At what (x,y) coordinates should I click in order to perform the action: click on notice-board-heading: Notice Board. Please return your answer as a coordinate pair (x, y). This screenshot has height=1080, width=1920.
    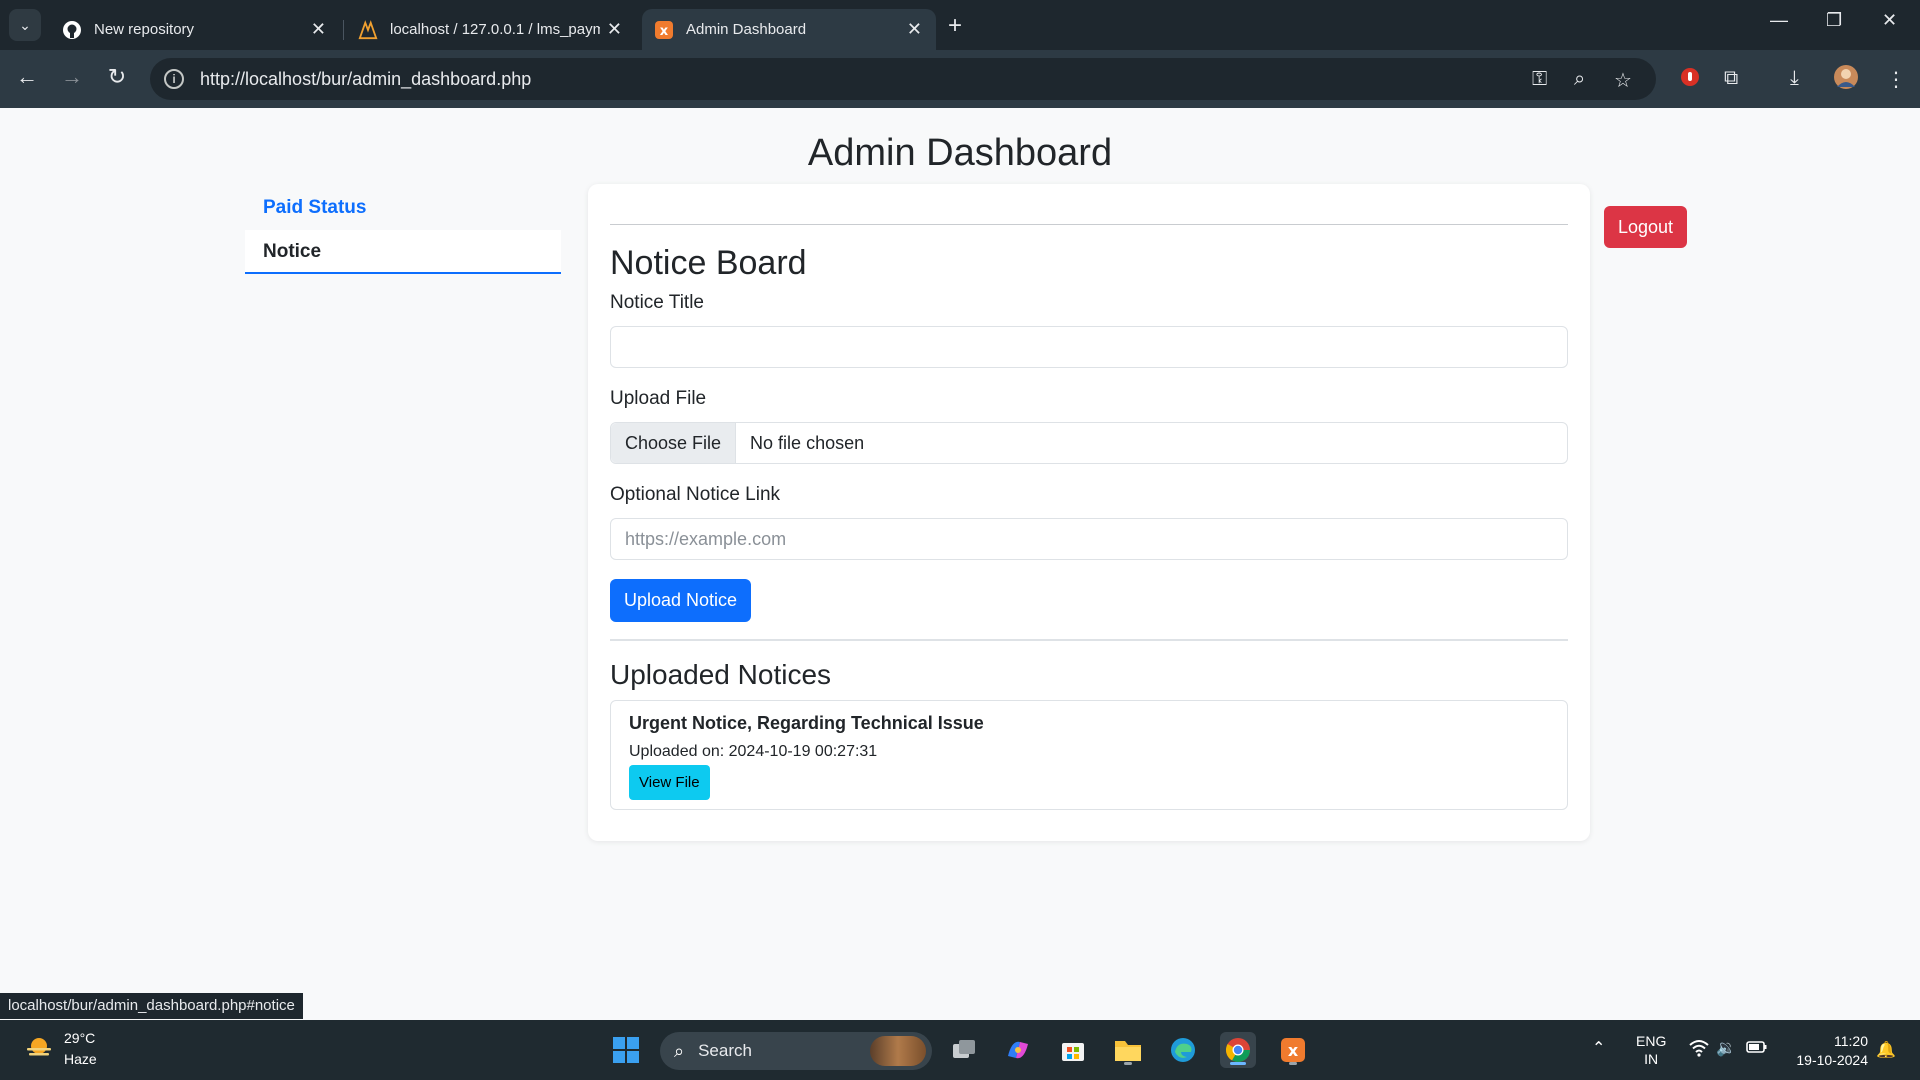
    Looking at the image, I should click on (708, 263).